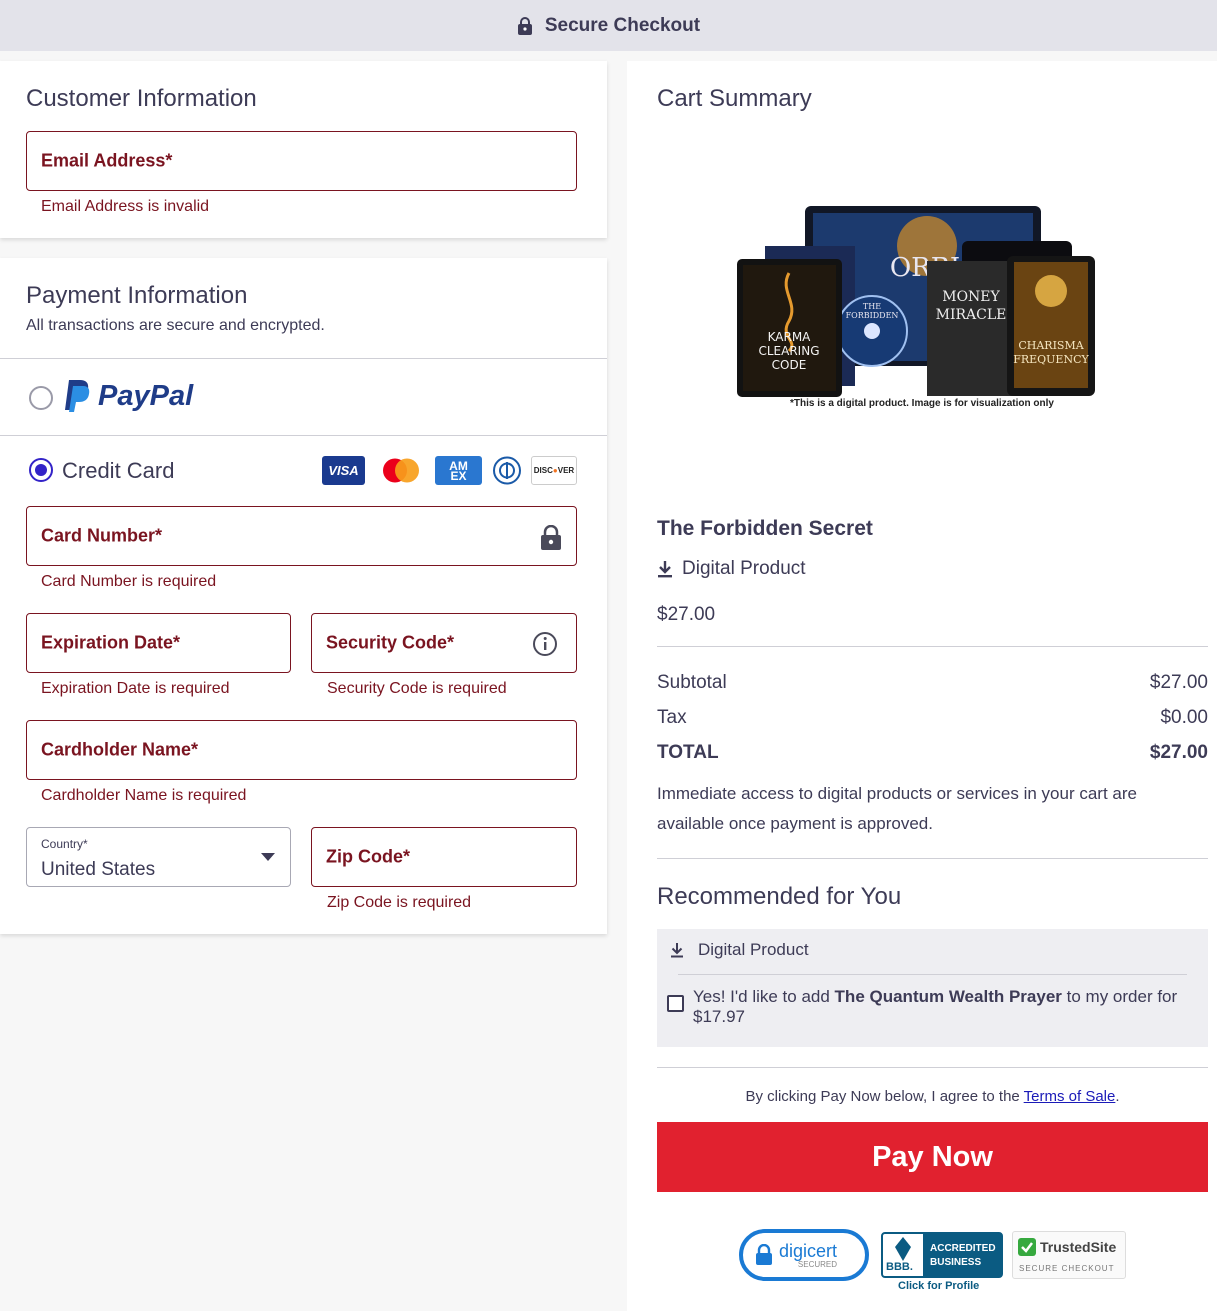 This screenshot has height=1311, width=1217. I want to click on discover-icon: DISC ● VER, so click(554, 470).